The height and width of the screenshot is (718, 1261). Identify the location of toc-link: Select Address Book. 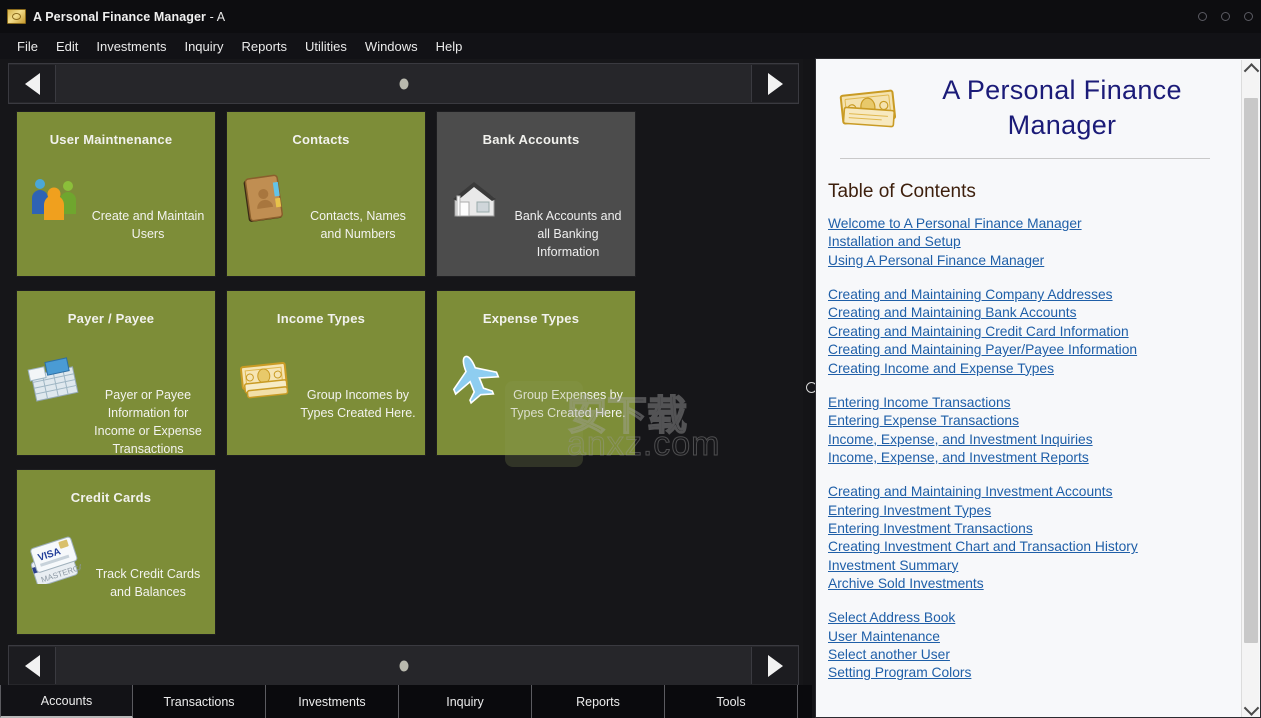
(1025, 618).